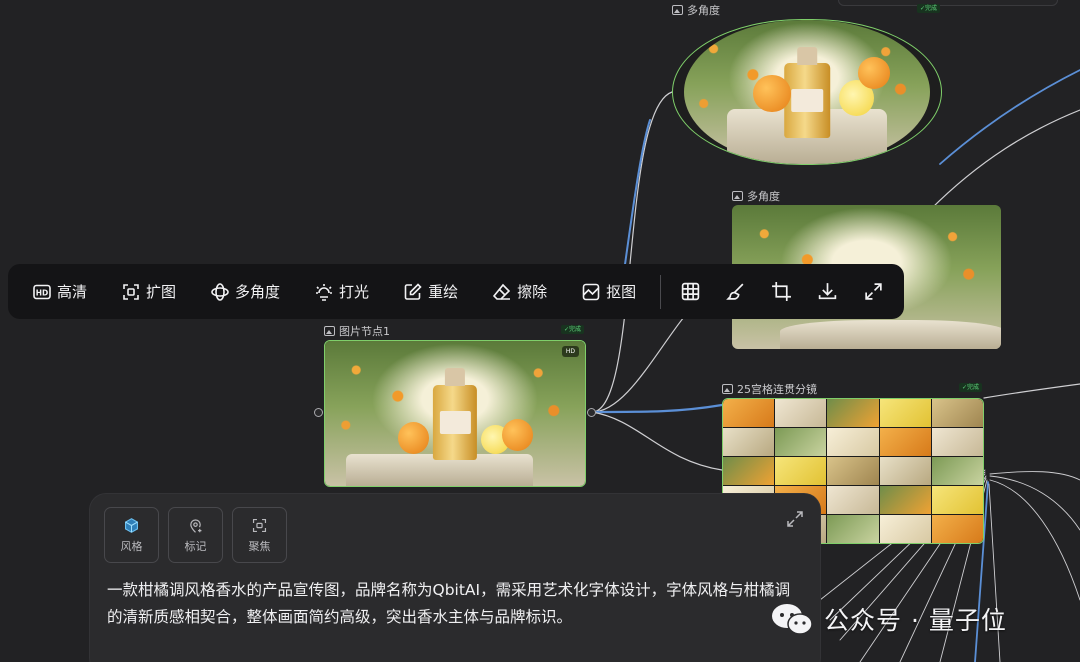  I want to click on fullscreen-button, so click(873, 292).